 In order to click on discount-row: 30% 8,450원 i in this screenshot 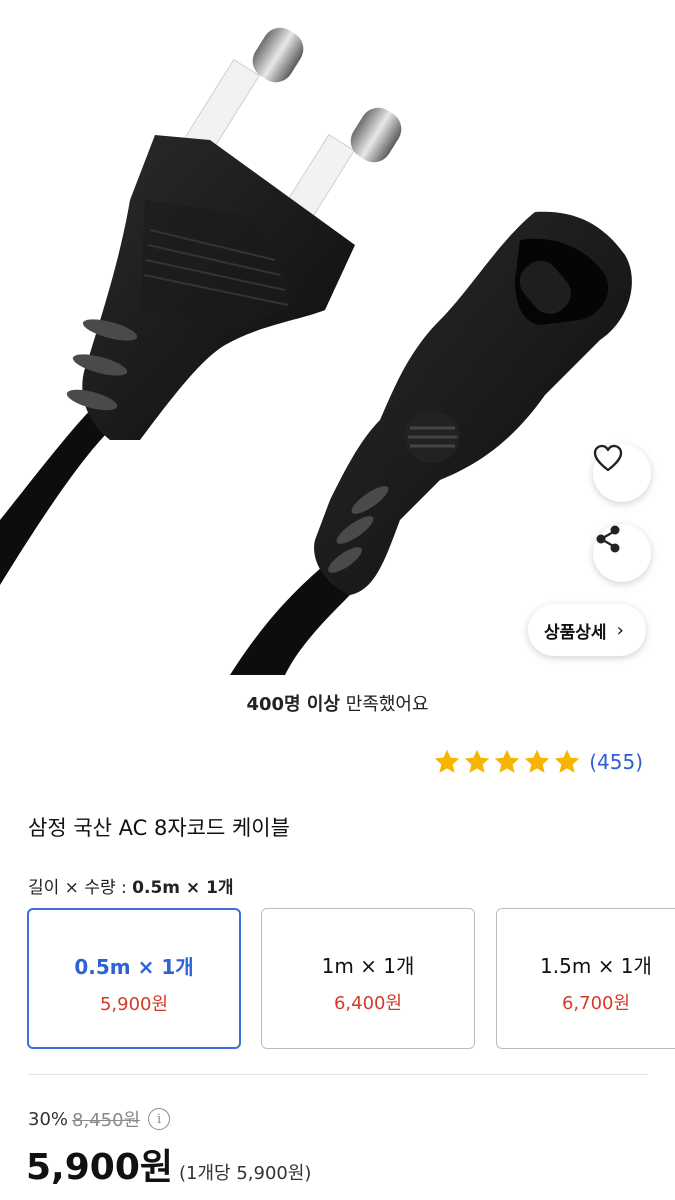, I will do `click(99, 1119)`.